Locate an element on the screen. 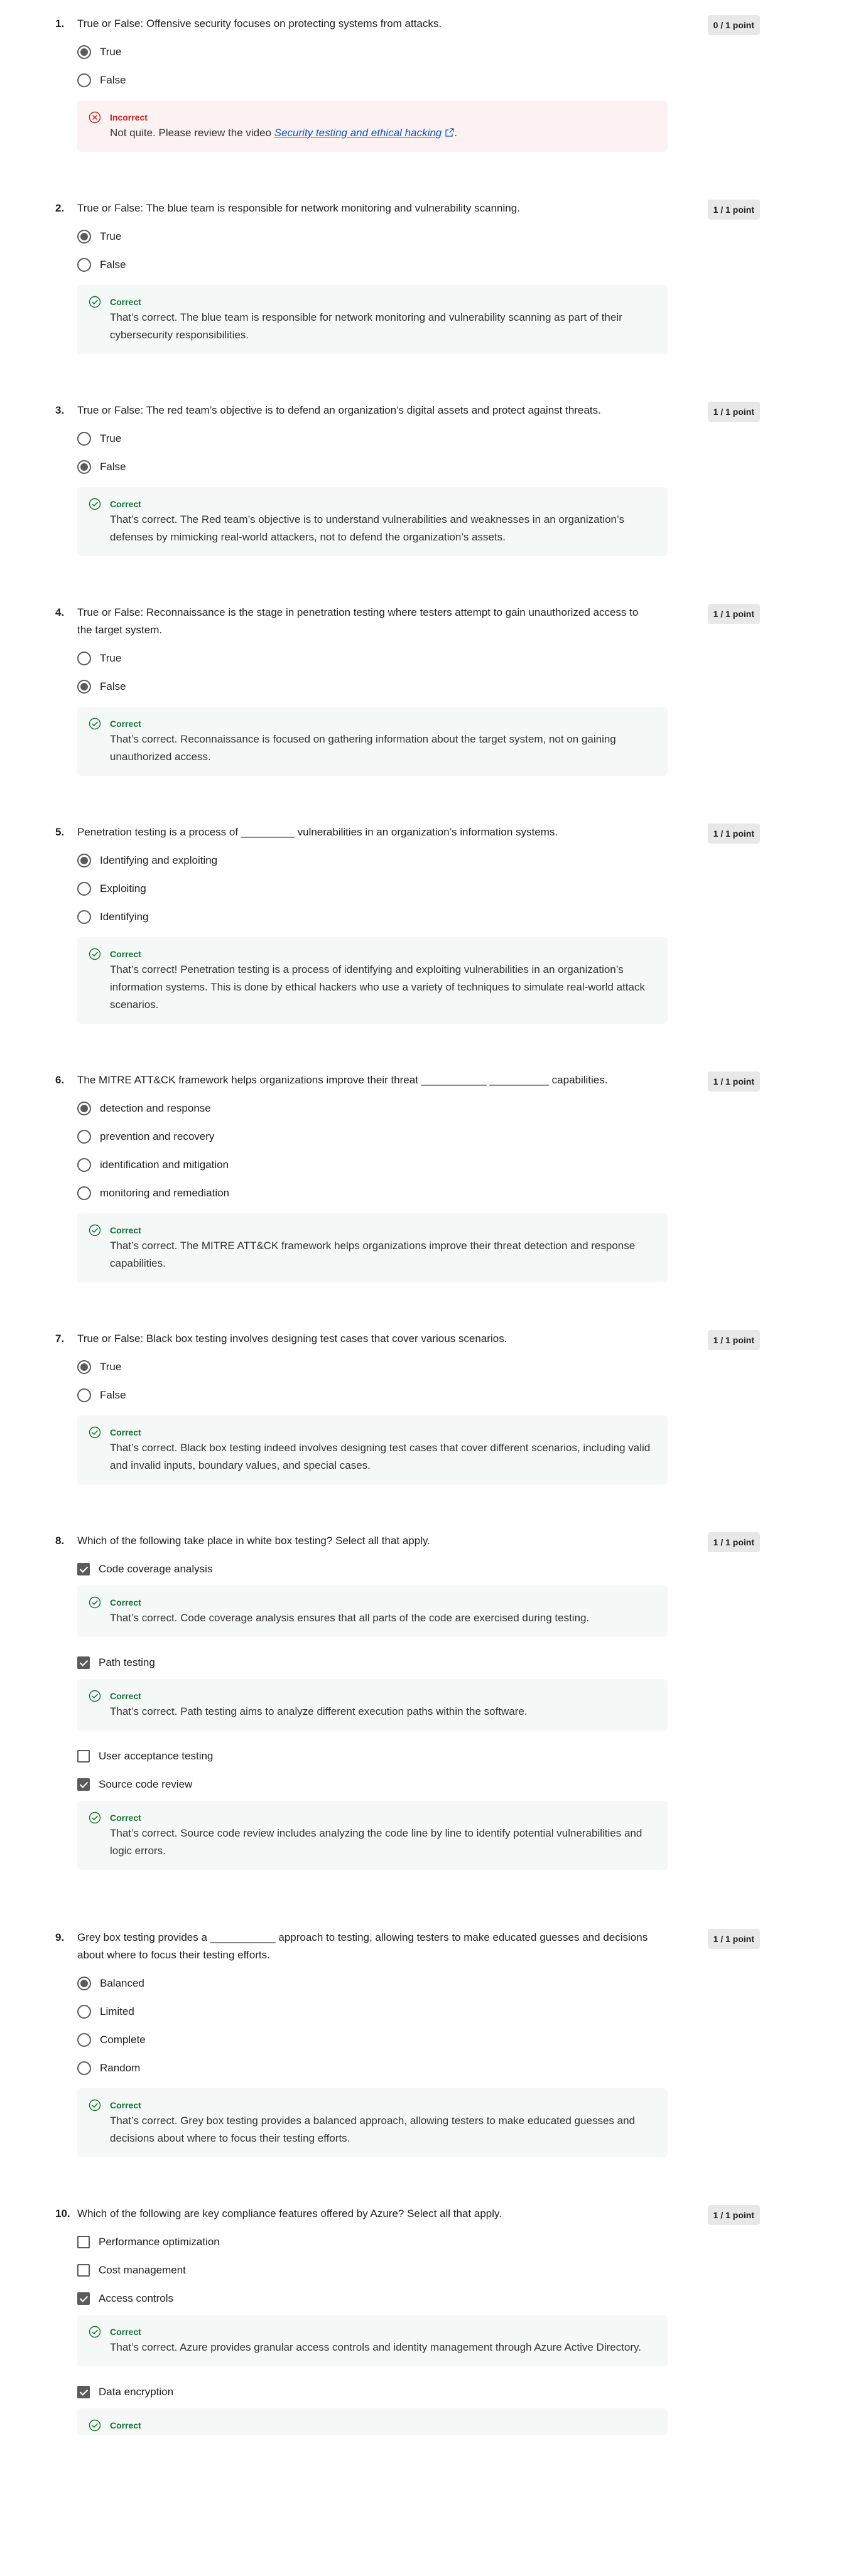 This screenshot has width=851, height=2576. points-badge: 1 / 1 point is located at coordinates (733, 834).